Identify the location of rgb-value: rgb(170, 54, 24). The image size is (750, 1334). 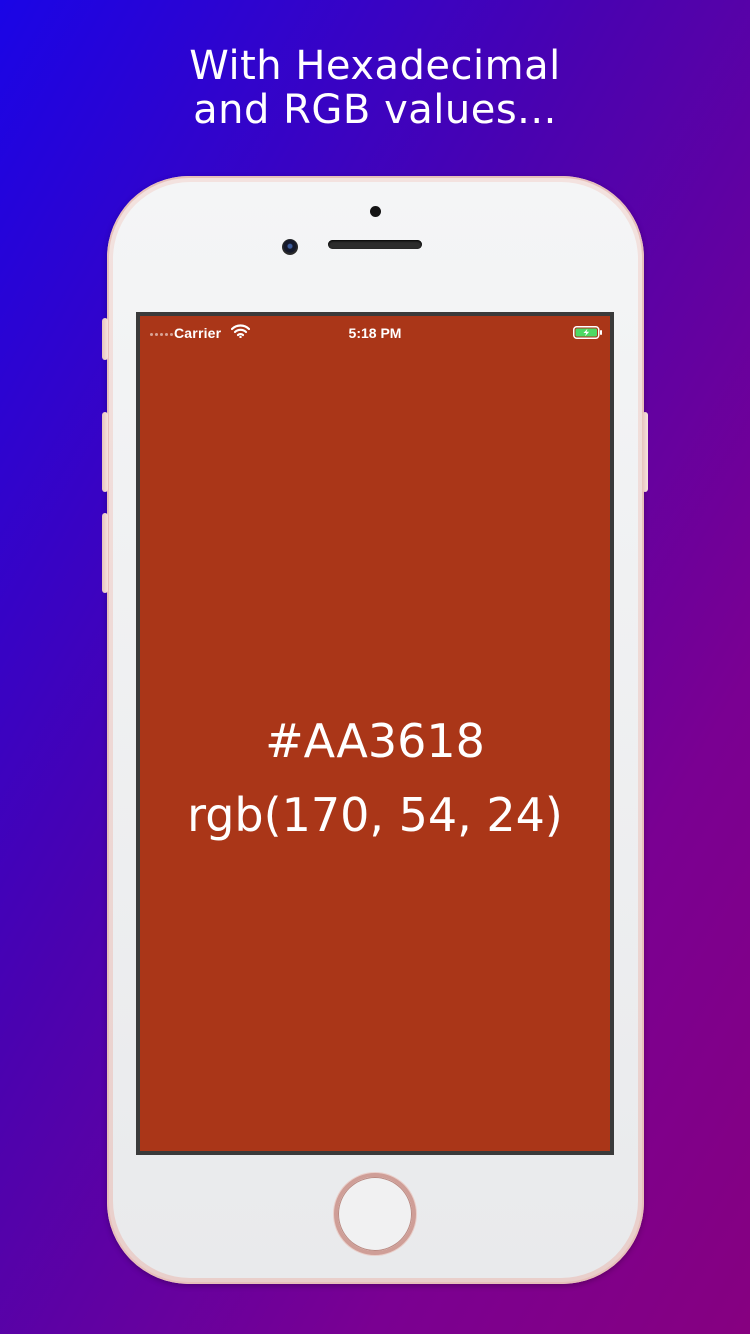
(375, 815).